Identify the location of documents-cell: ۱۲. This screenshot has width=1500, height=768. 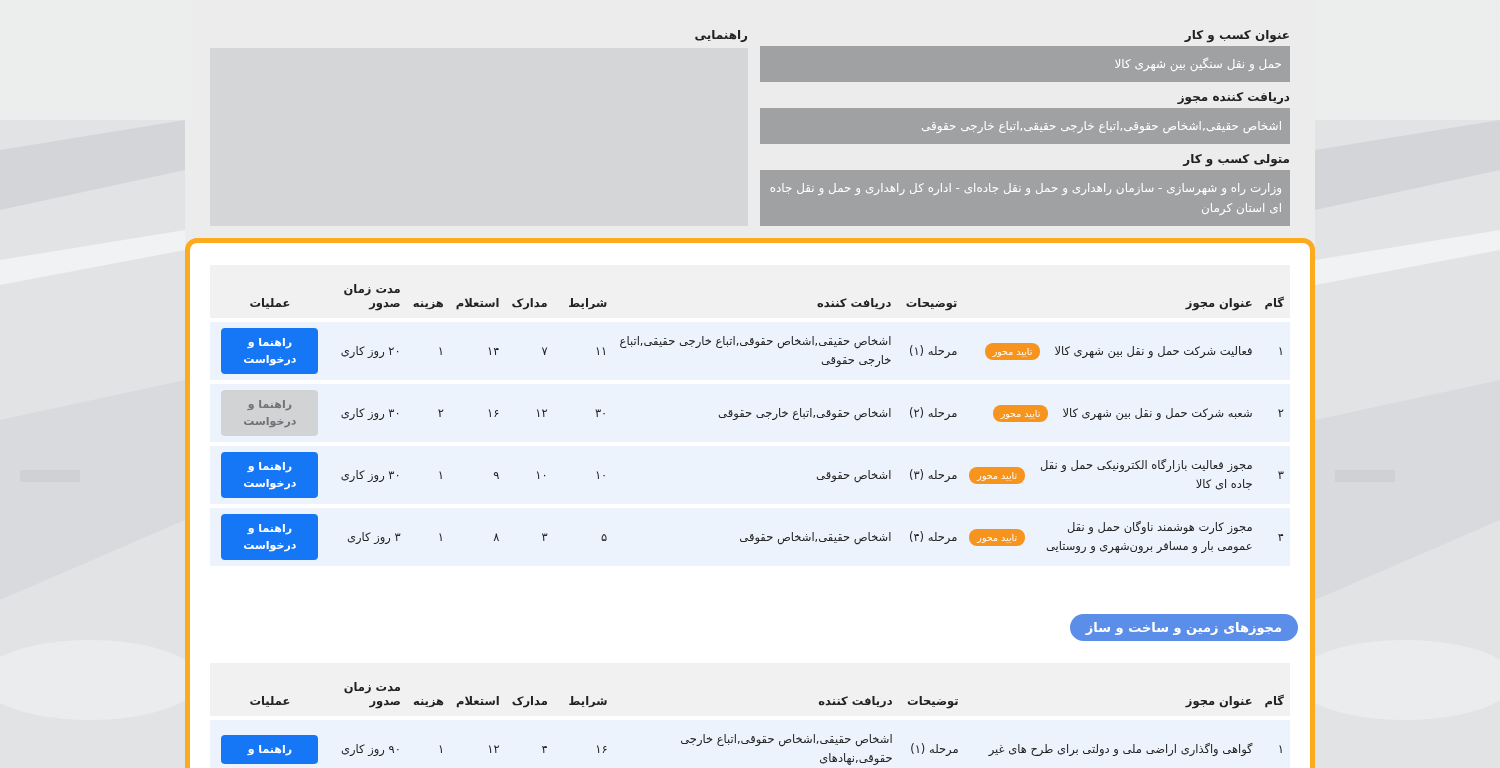
(529, 413).